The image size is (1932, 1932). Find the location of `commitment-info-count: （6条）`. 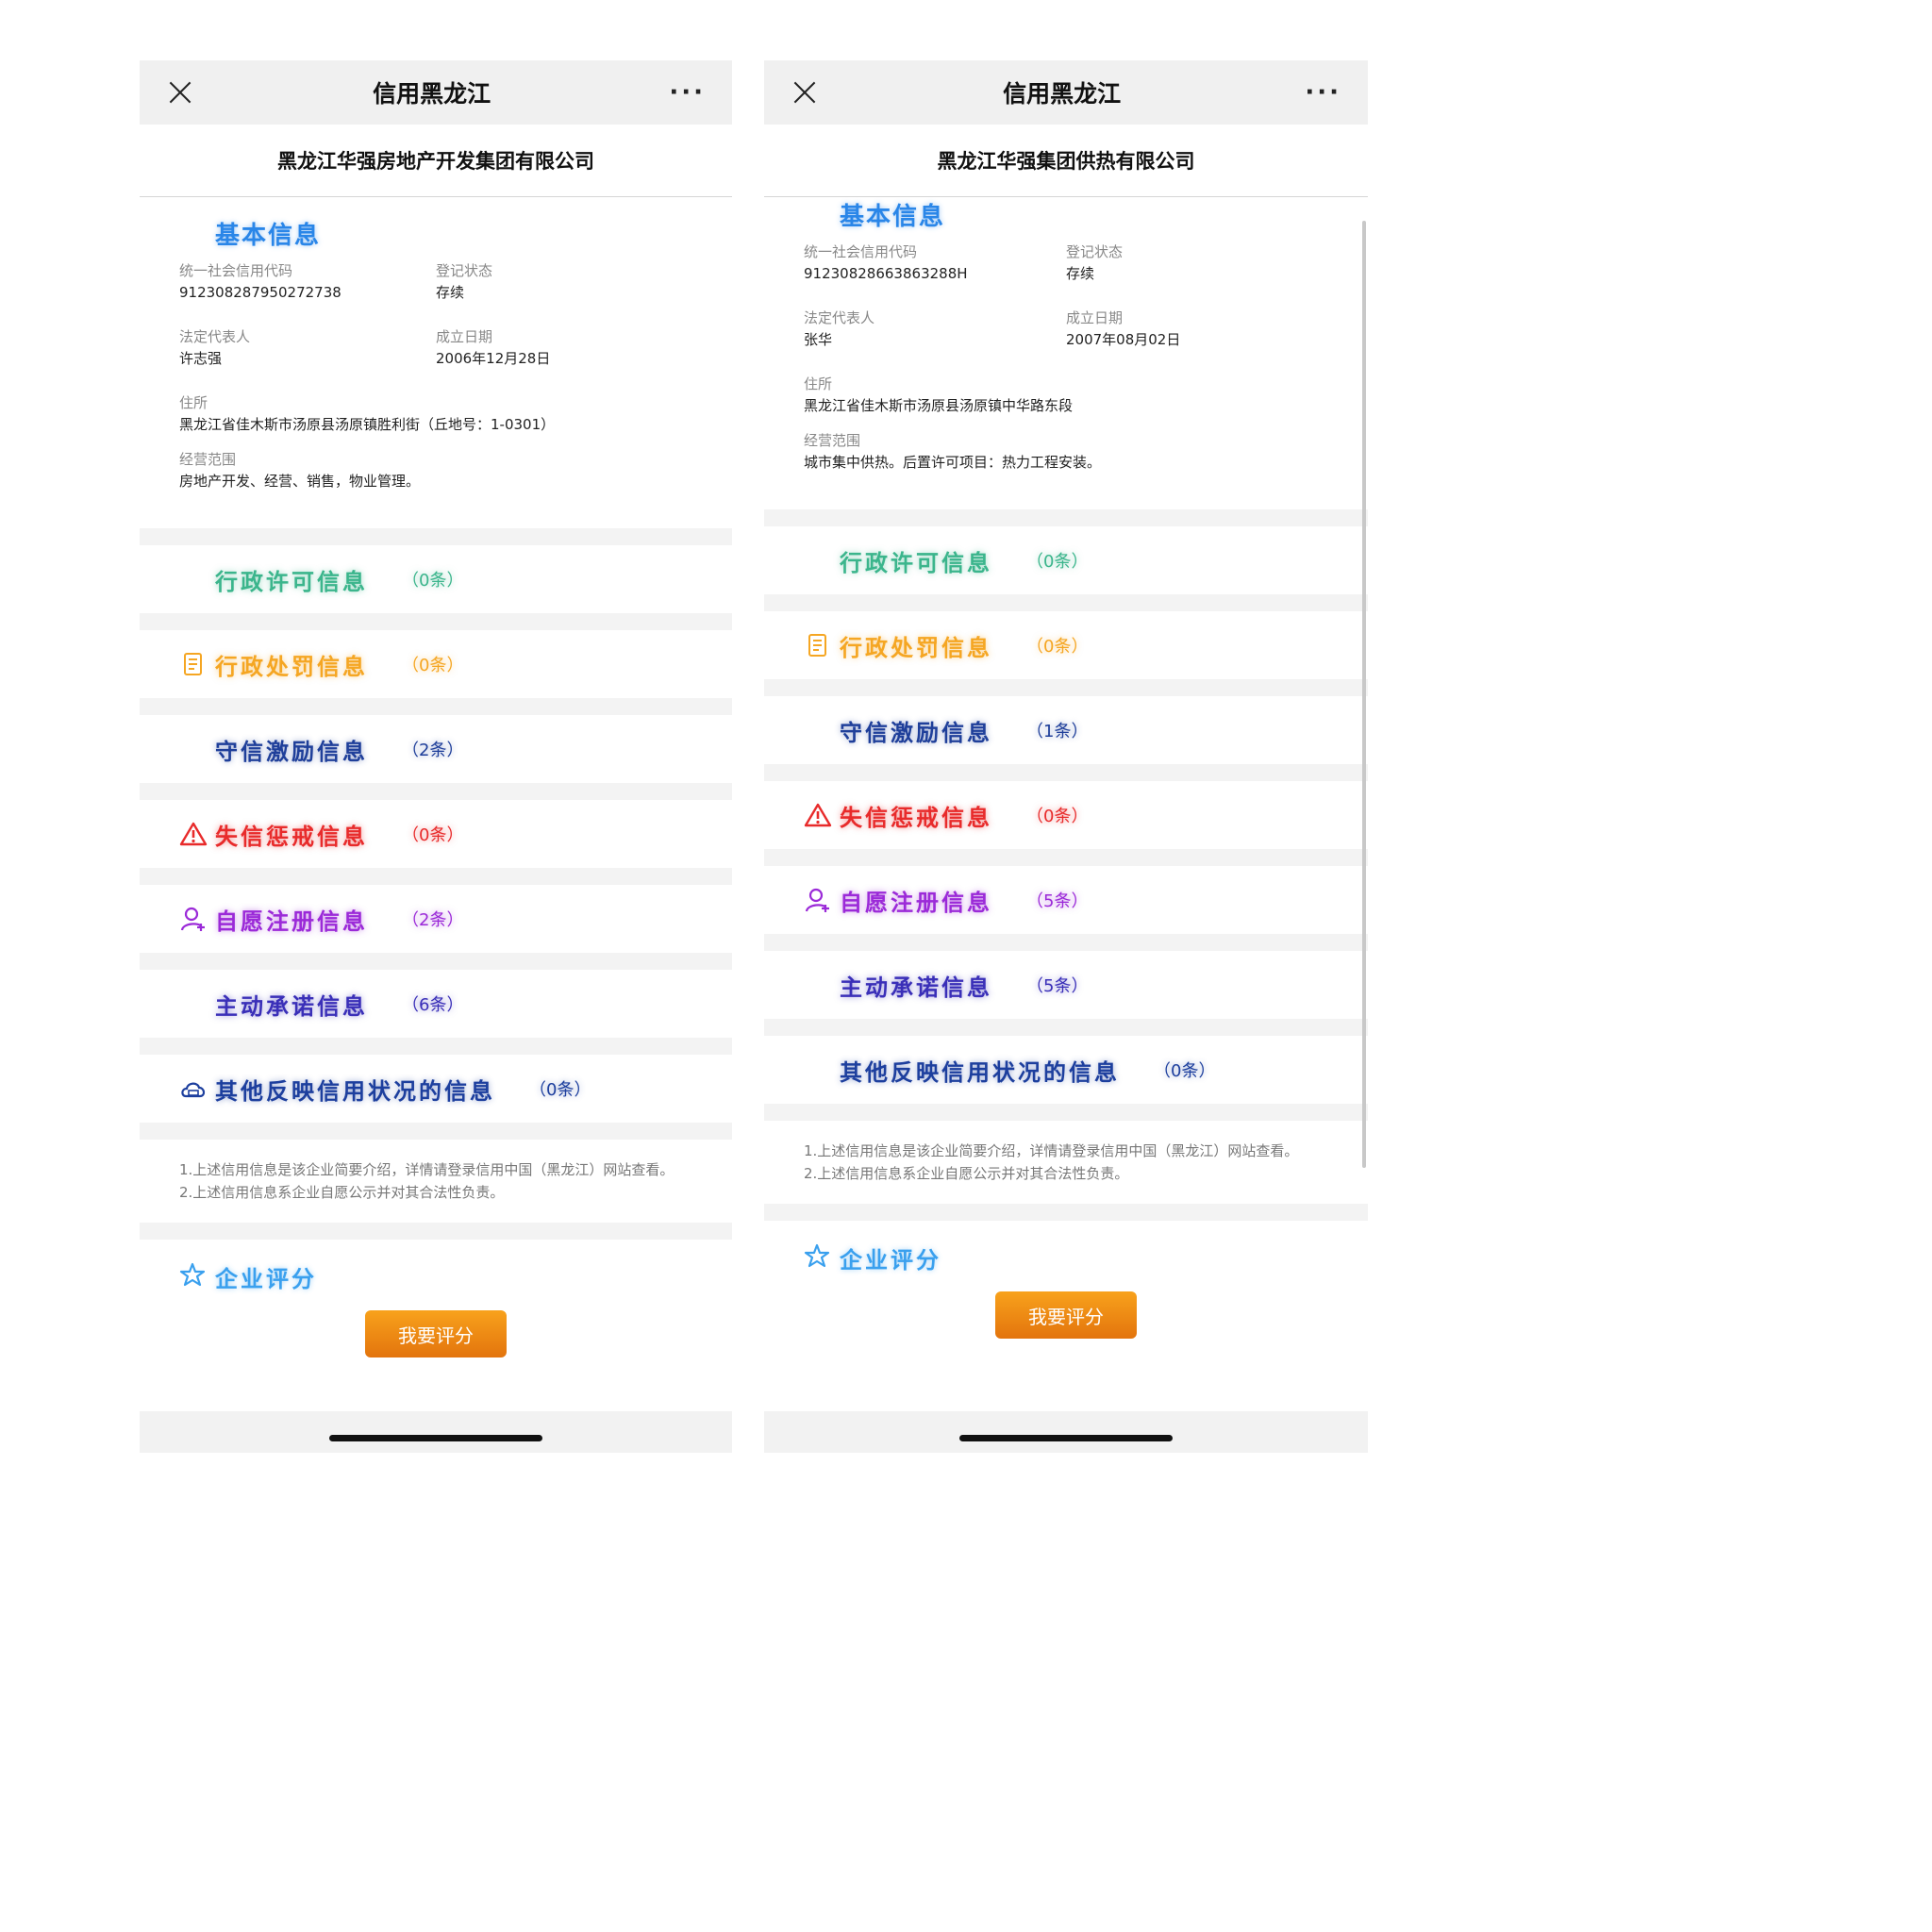

commitment-info-count: （6条） is located at coordinates (433, 1005).